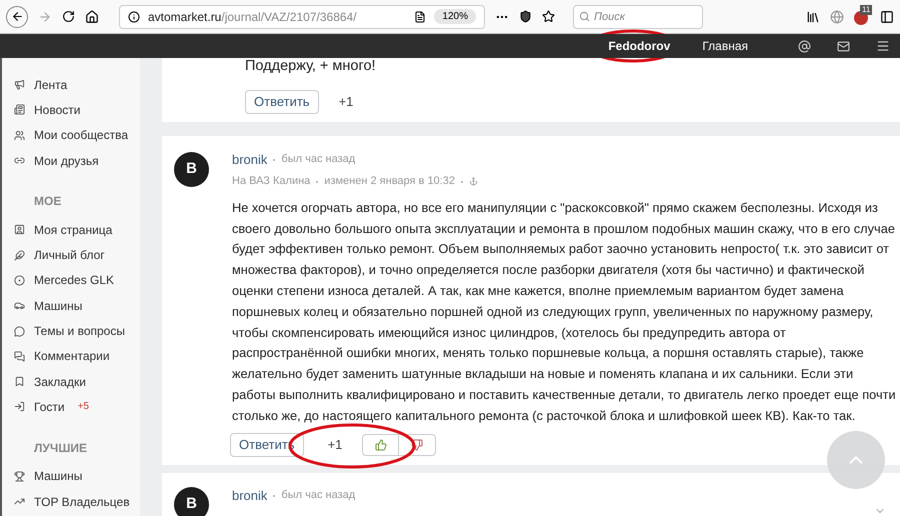  What do you see at coordinates (77, 501) in the screenshot?
I see `sidebar-item: TOP Владельцев` at bounding box center [77, 501].